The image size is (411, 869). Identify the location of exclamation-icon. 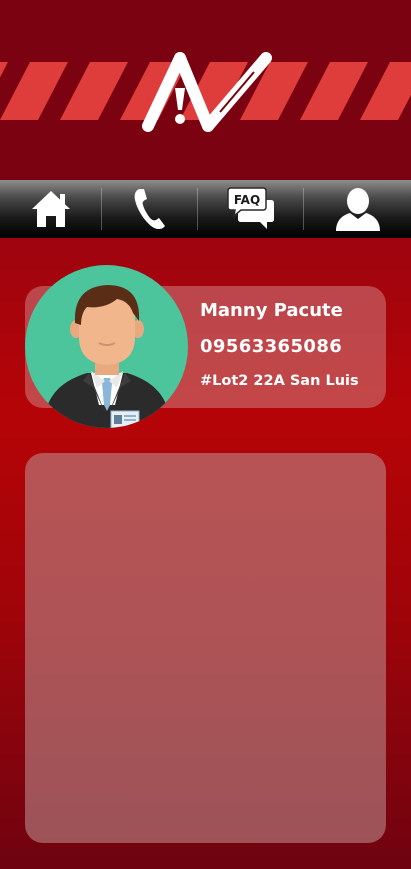
(180, 106).